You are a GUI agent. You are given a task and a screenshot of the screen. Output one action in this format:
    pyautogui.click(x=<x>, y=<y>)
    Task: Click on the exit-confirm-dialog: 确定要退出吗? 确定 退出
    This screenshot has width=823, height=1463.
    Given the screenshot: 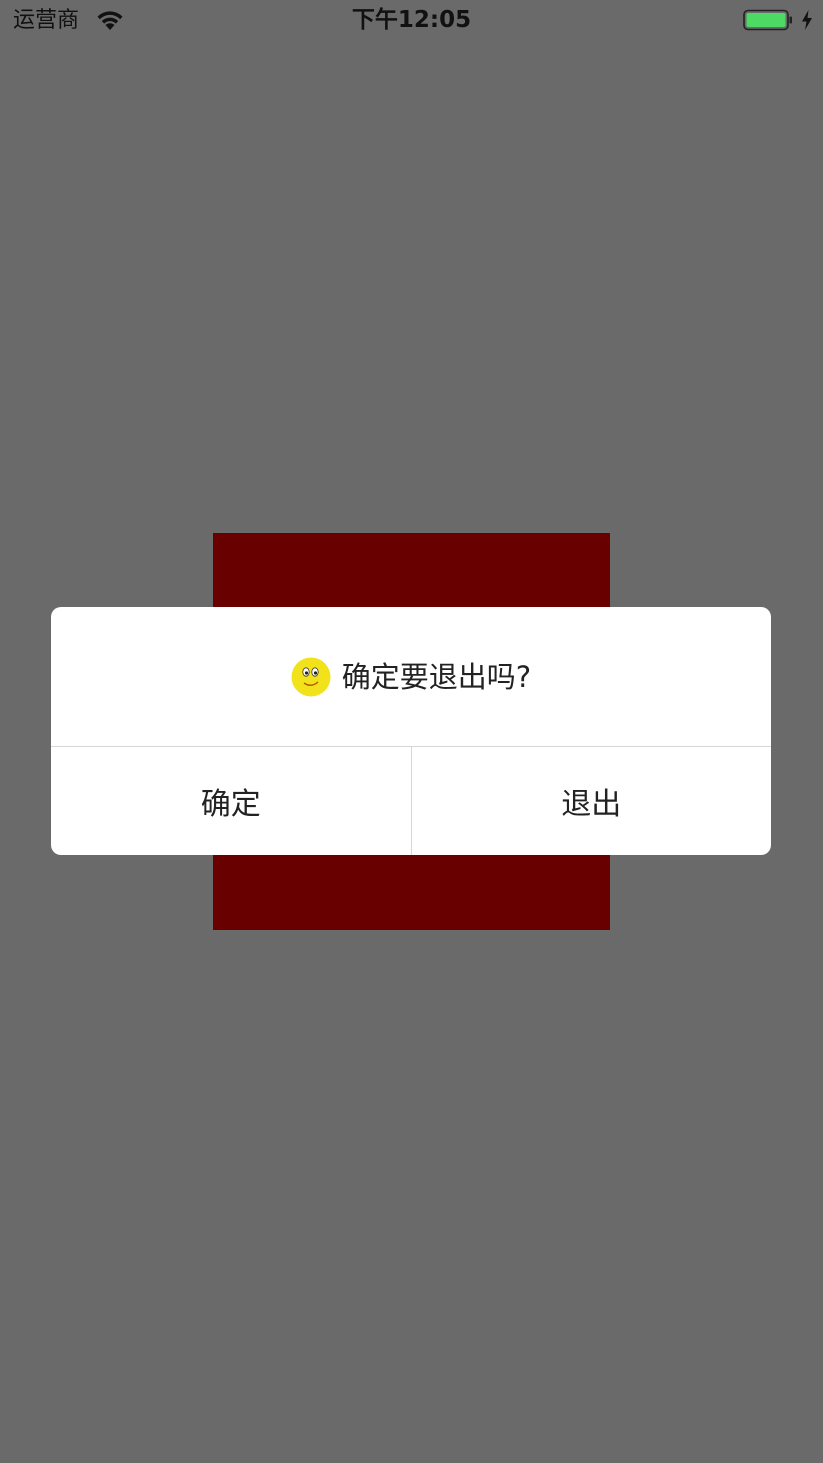 What is the action you would take?
    pyautogui.click(x=411, y=731)
    